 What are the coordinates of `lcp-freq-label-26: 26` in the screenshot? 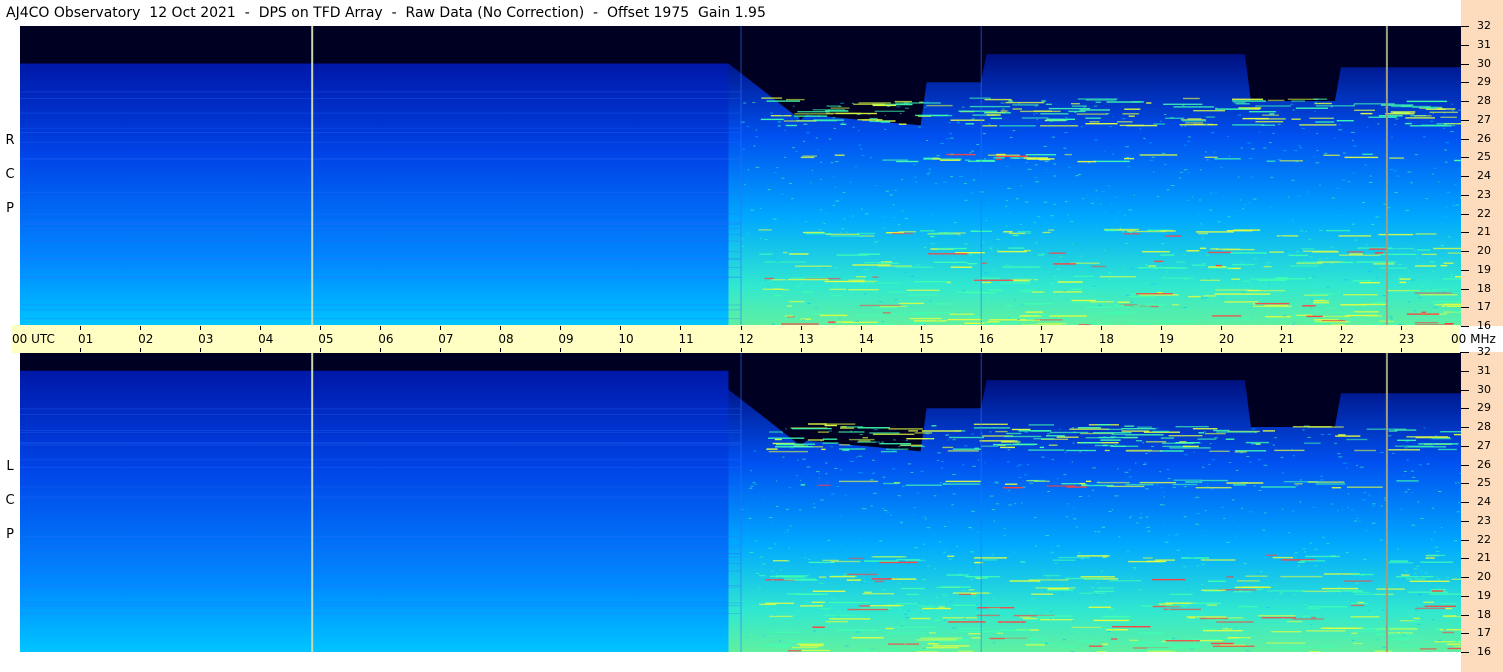 It's located at (1484, 464).